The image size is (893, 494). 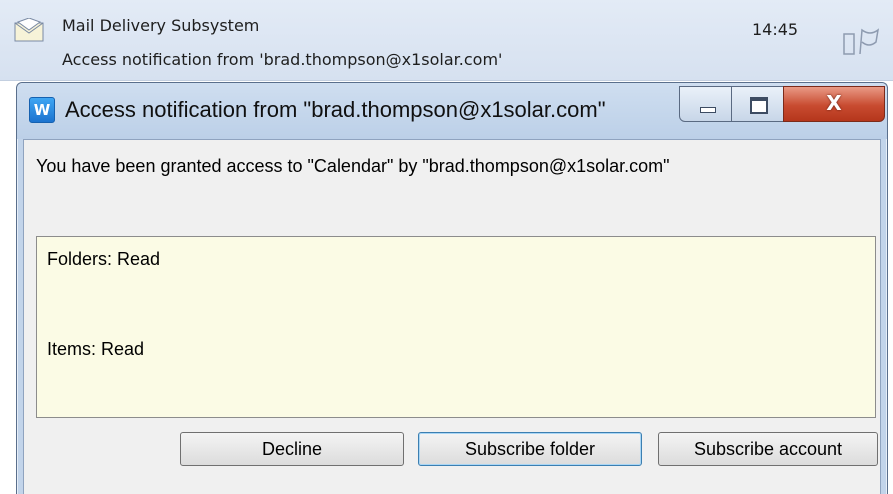 I want to click on close-icon: X, so click(x=834, y=103).